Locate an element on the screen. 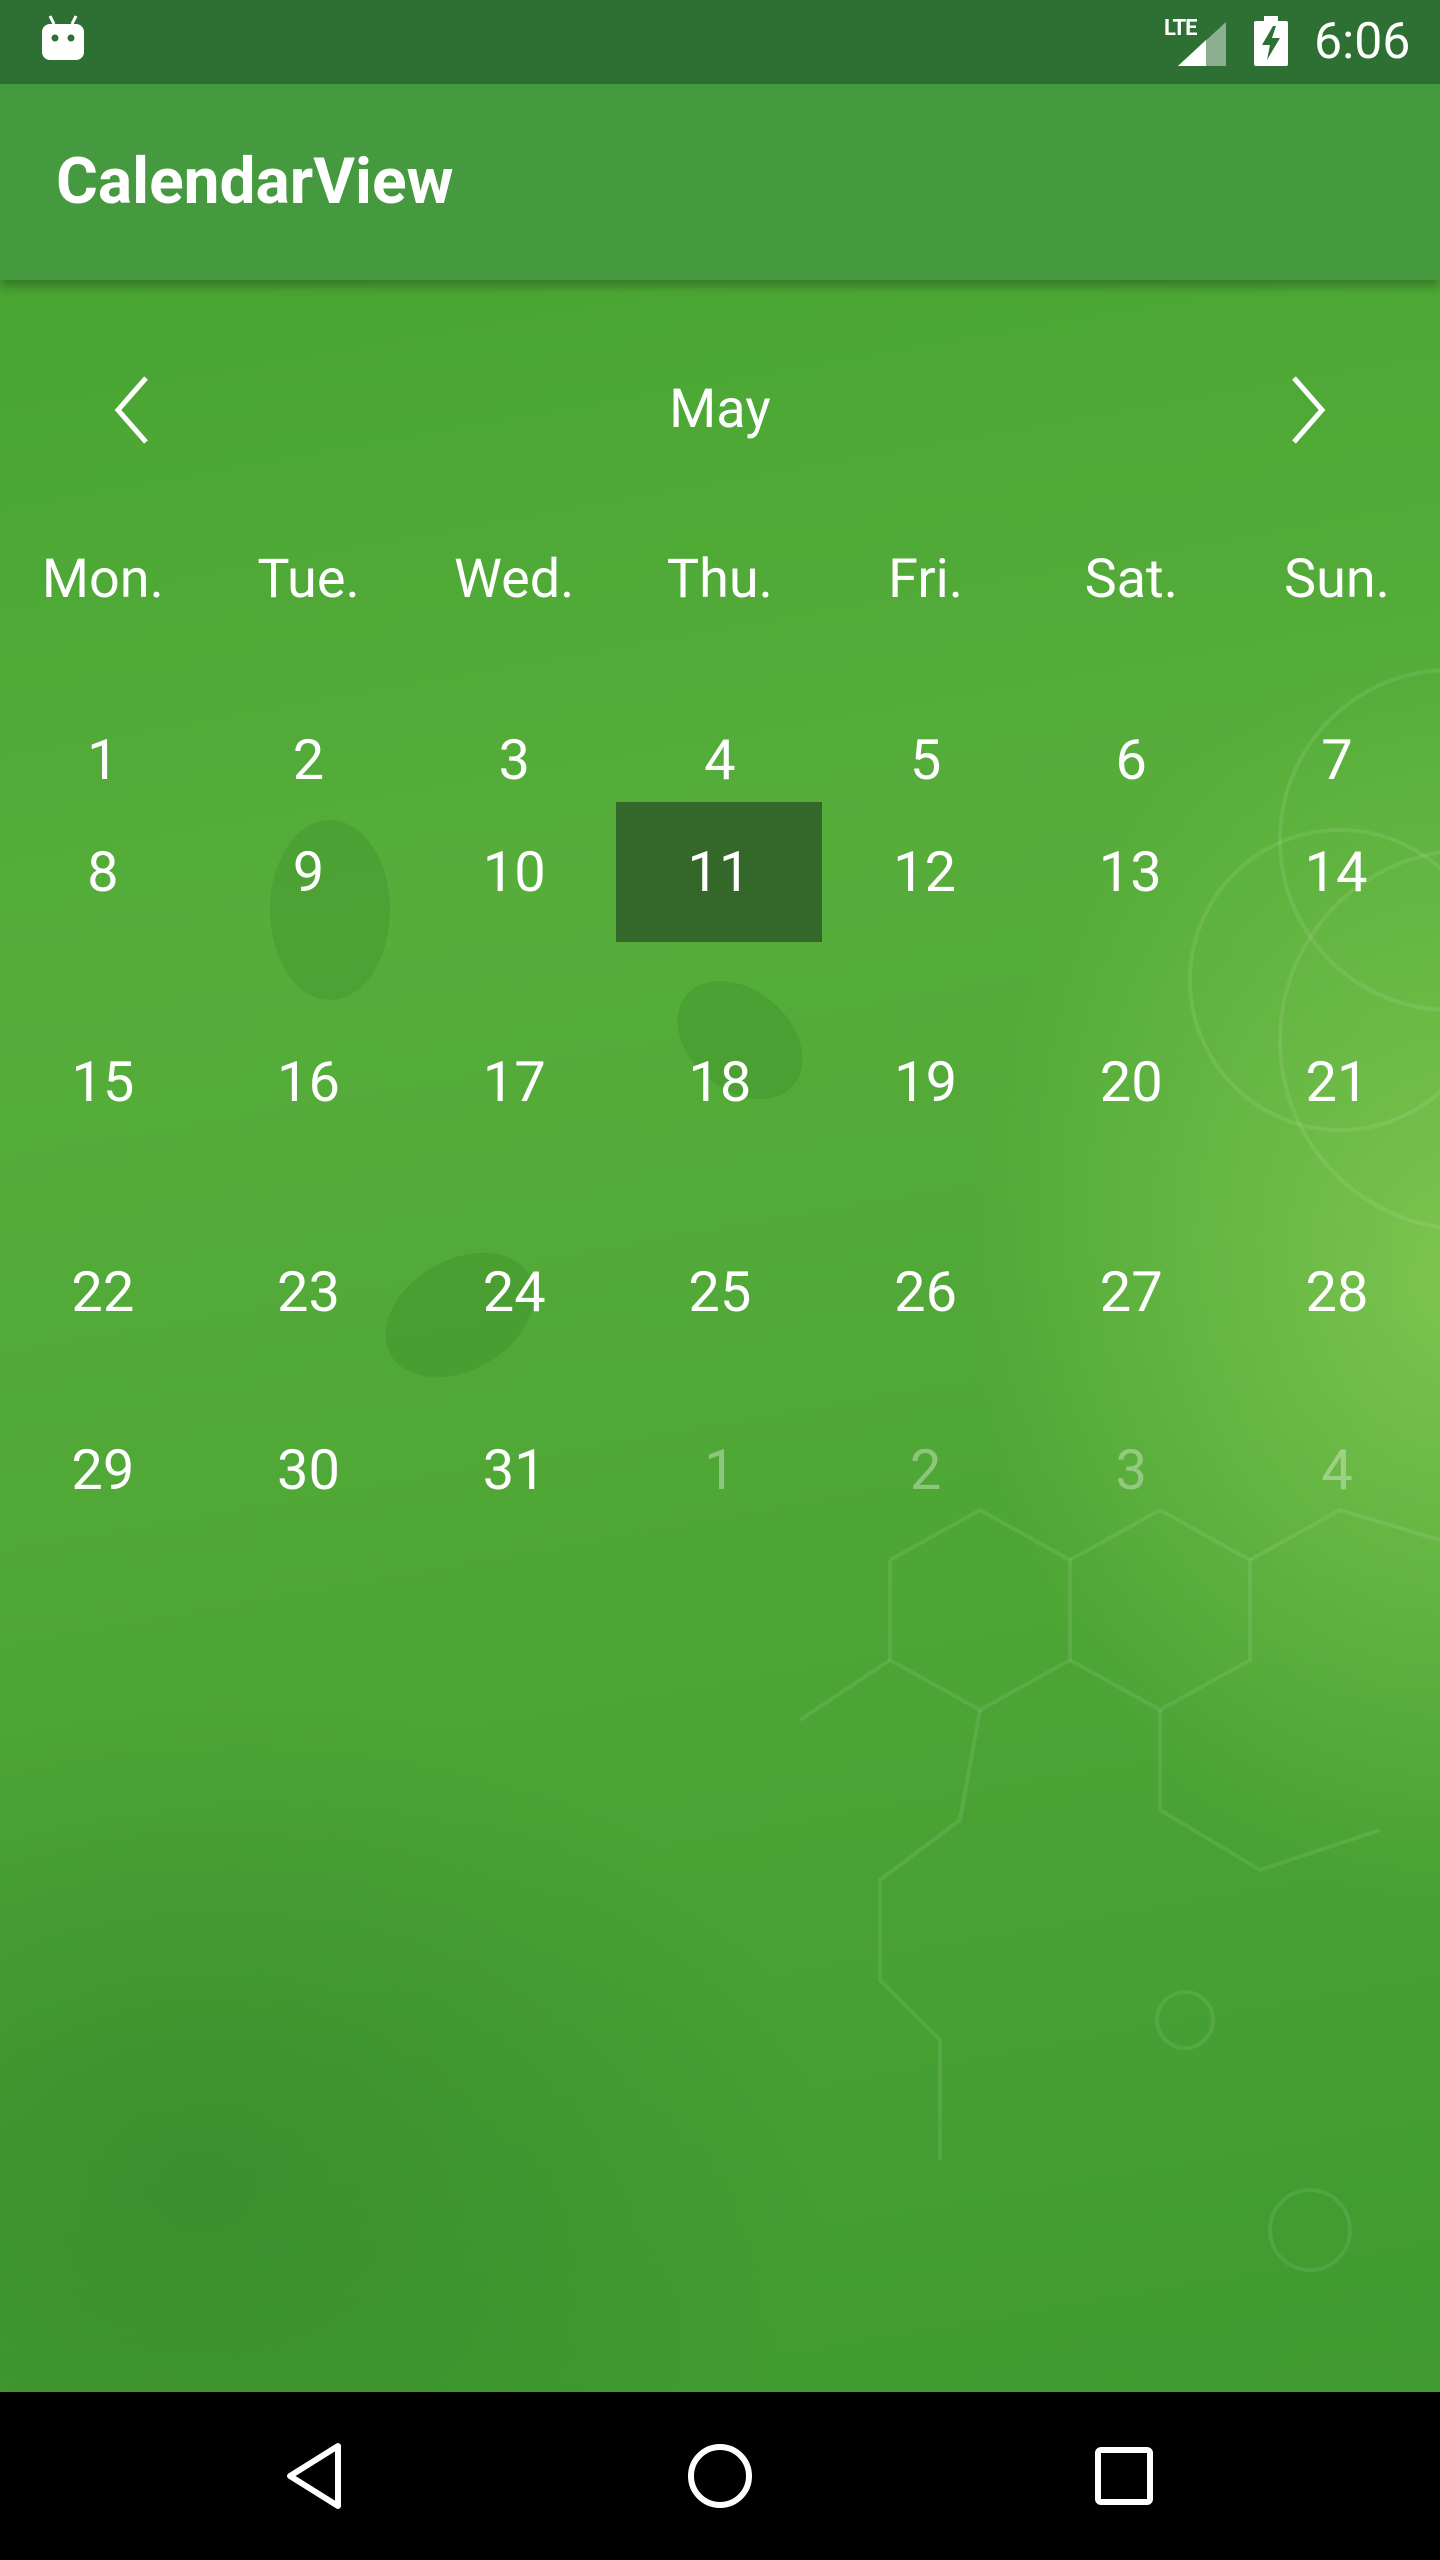  month-title: May is located at coordinates (720, 409).